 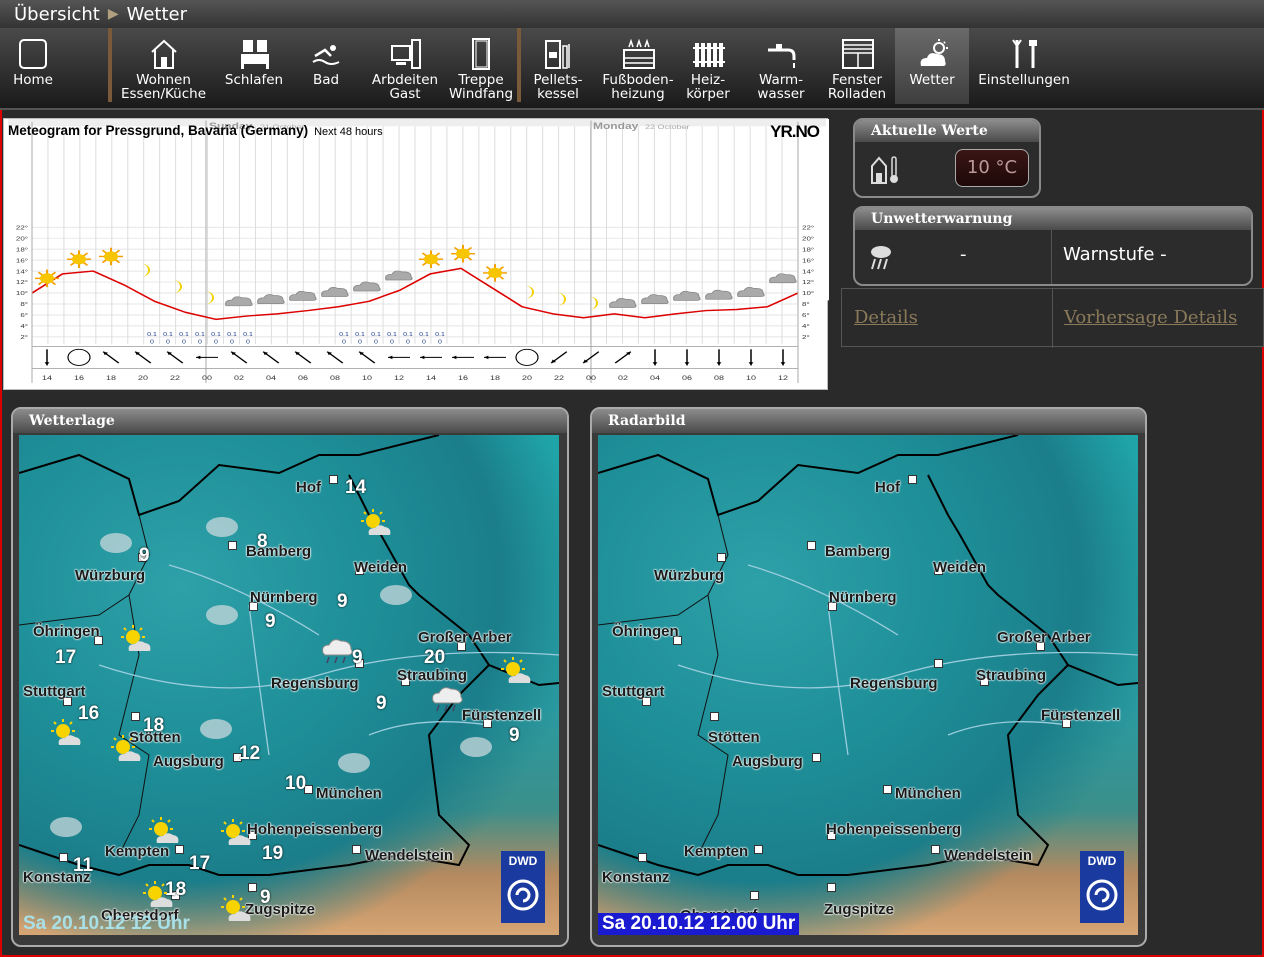 What do you see at coordinates (57, 14) in the screenshot?
I see `breadcrumb-parent: Übersicht` at bounding box center [57, 14].